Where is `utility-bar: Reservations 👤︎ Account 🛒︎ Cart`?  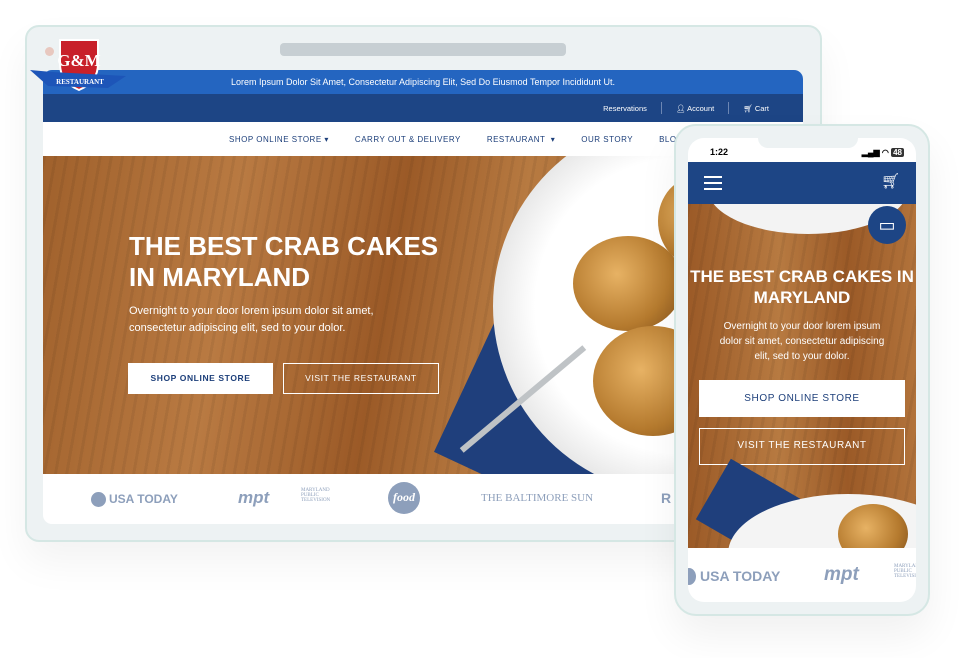
utility-bar: Reservations 👤︎ Account 🛒︎ Cart is located at coordinates (423, 108).